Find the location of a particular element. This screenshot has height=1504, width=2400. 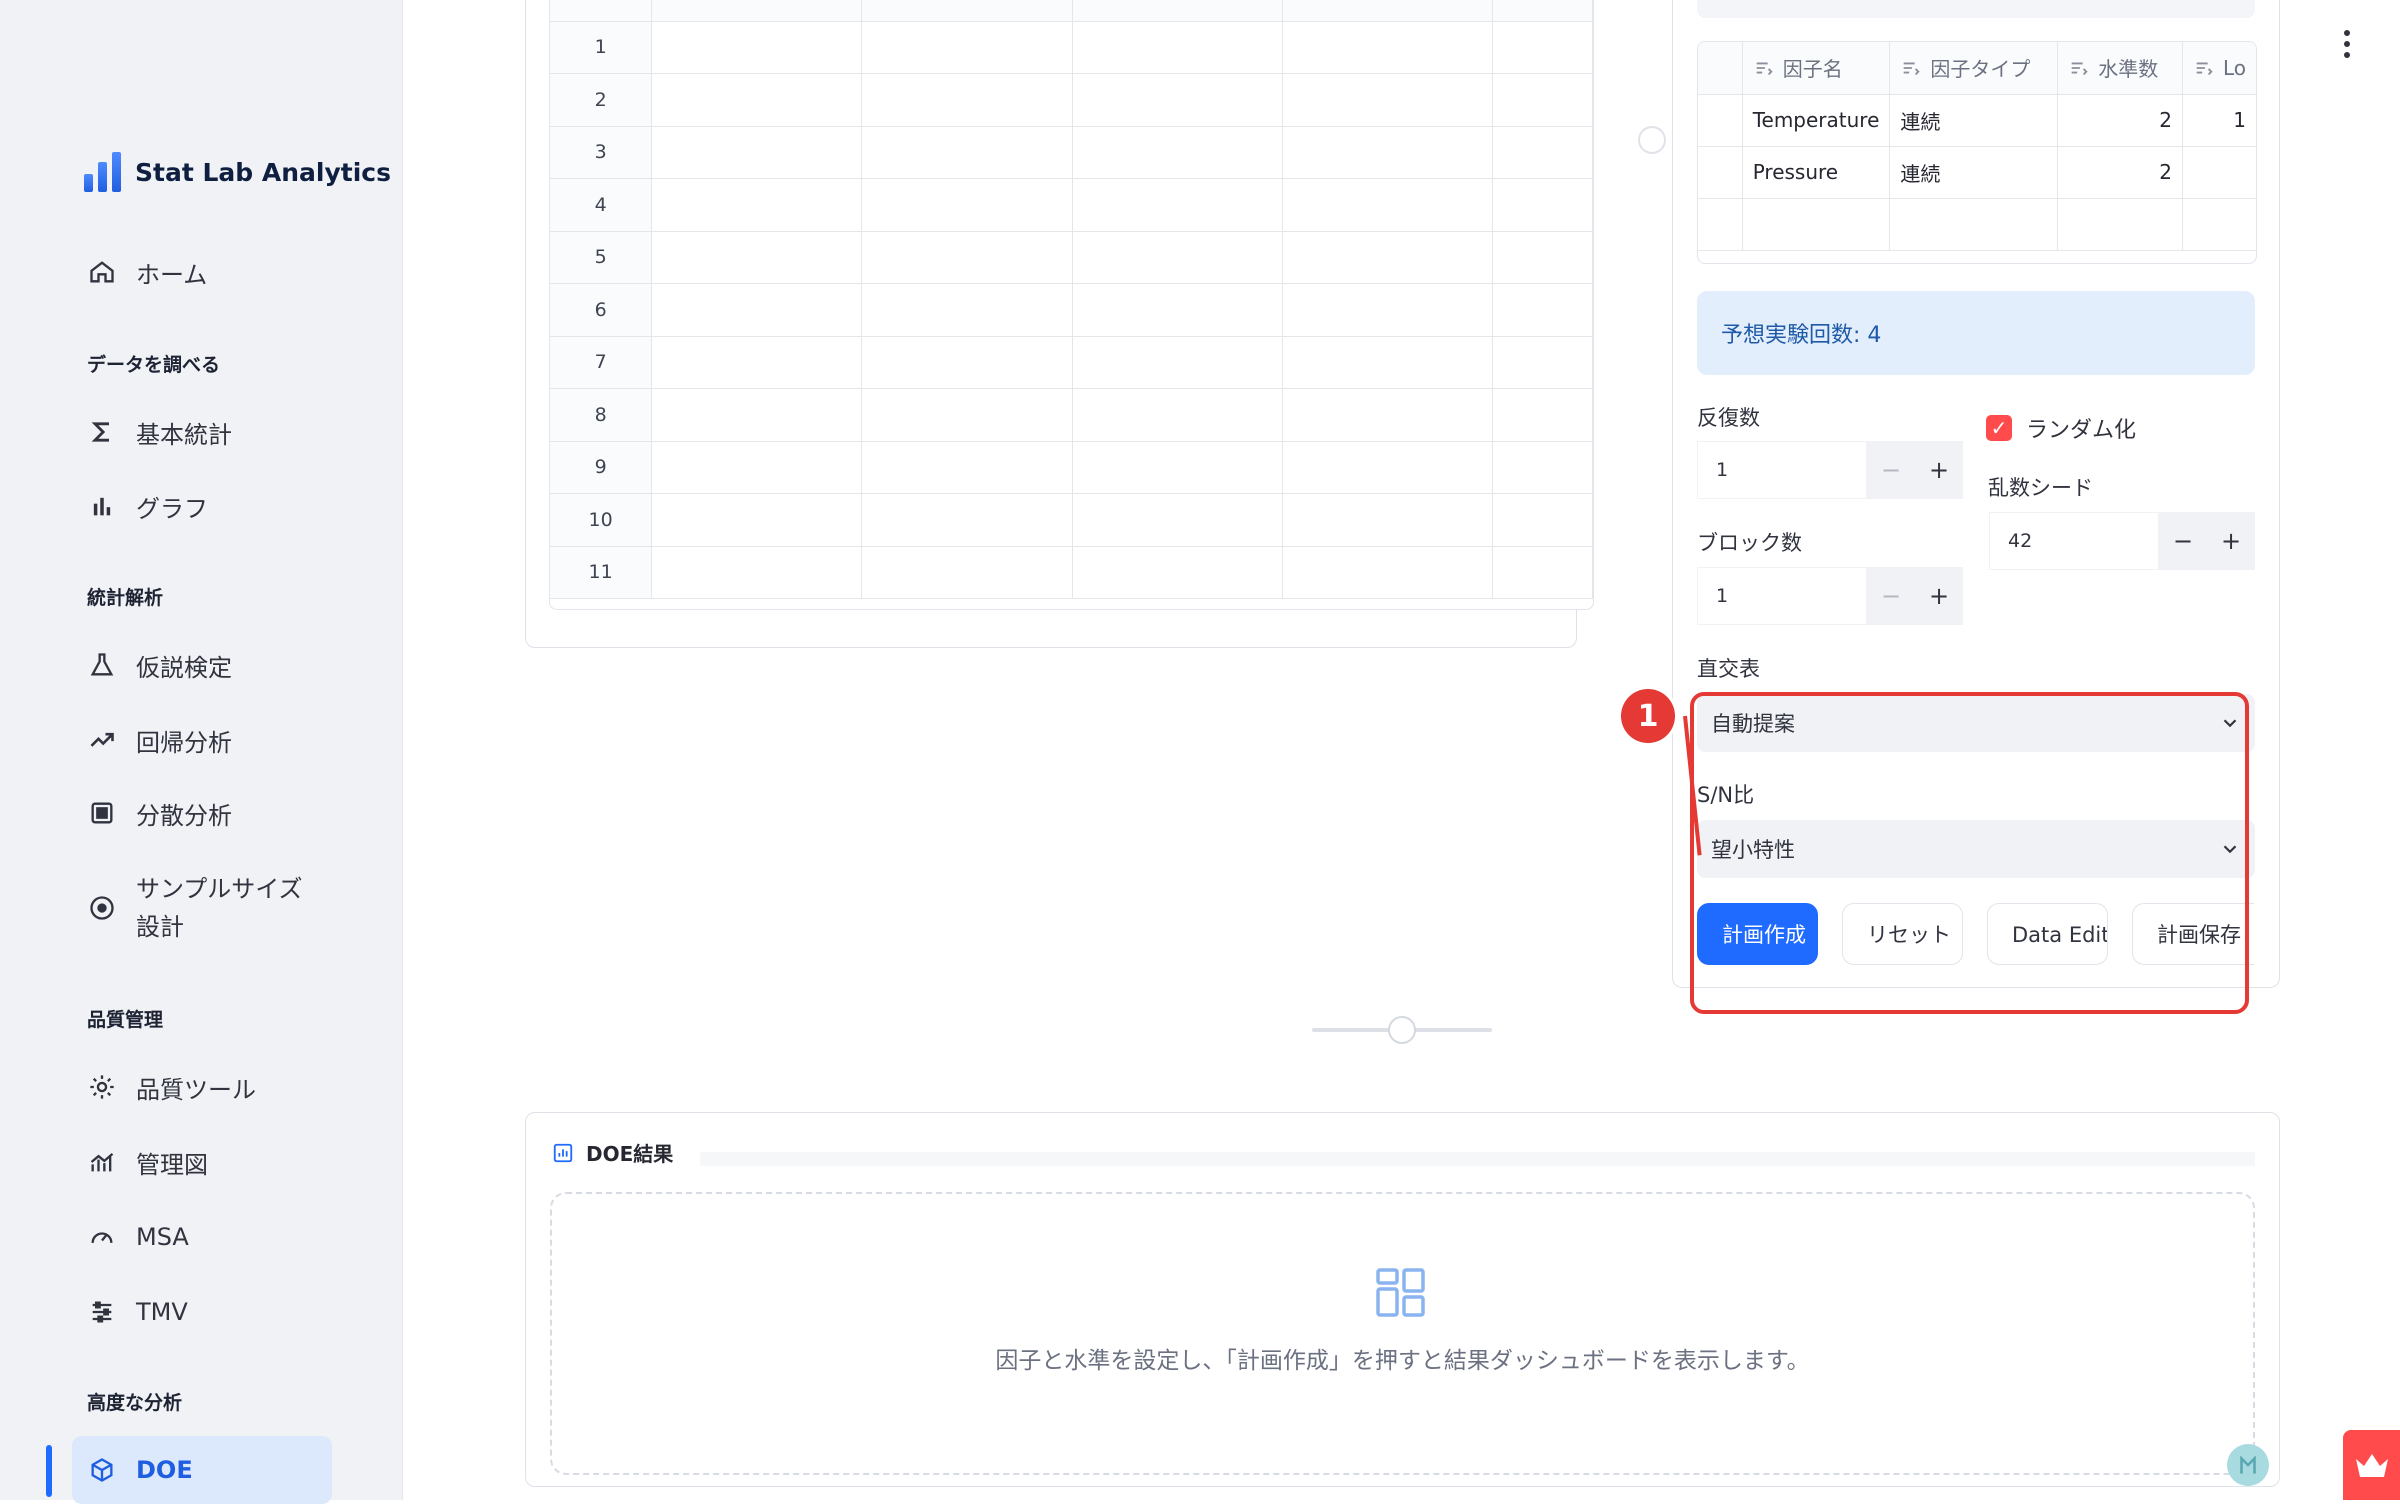

checkbox-checked-icon: ✓ is located at coordinates (1999, 428).